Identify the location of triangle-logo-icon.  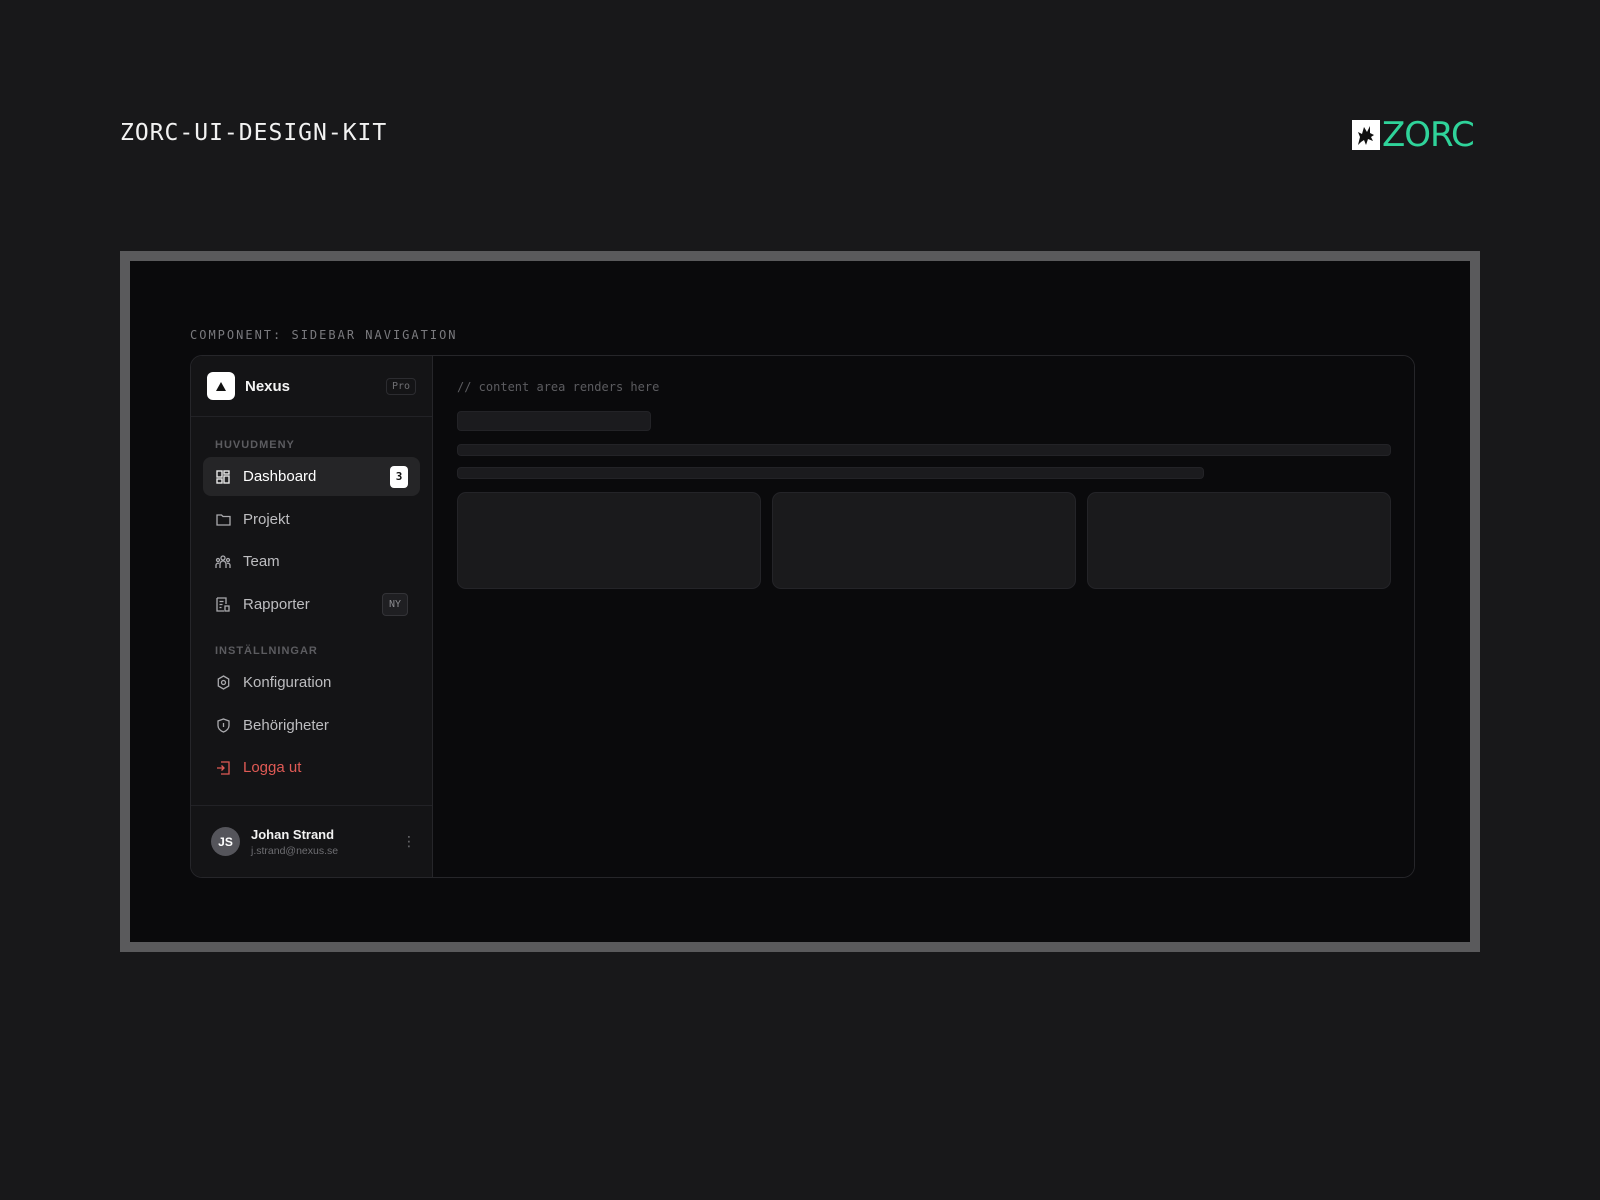
(221, 386).